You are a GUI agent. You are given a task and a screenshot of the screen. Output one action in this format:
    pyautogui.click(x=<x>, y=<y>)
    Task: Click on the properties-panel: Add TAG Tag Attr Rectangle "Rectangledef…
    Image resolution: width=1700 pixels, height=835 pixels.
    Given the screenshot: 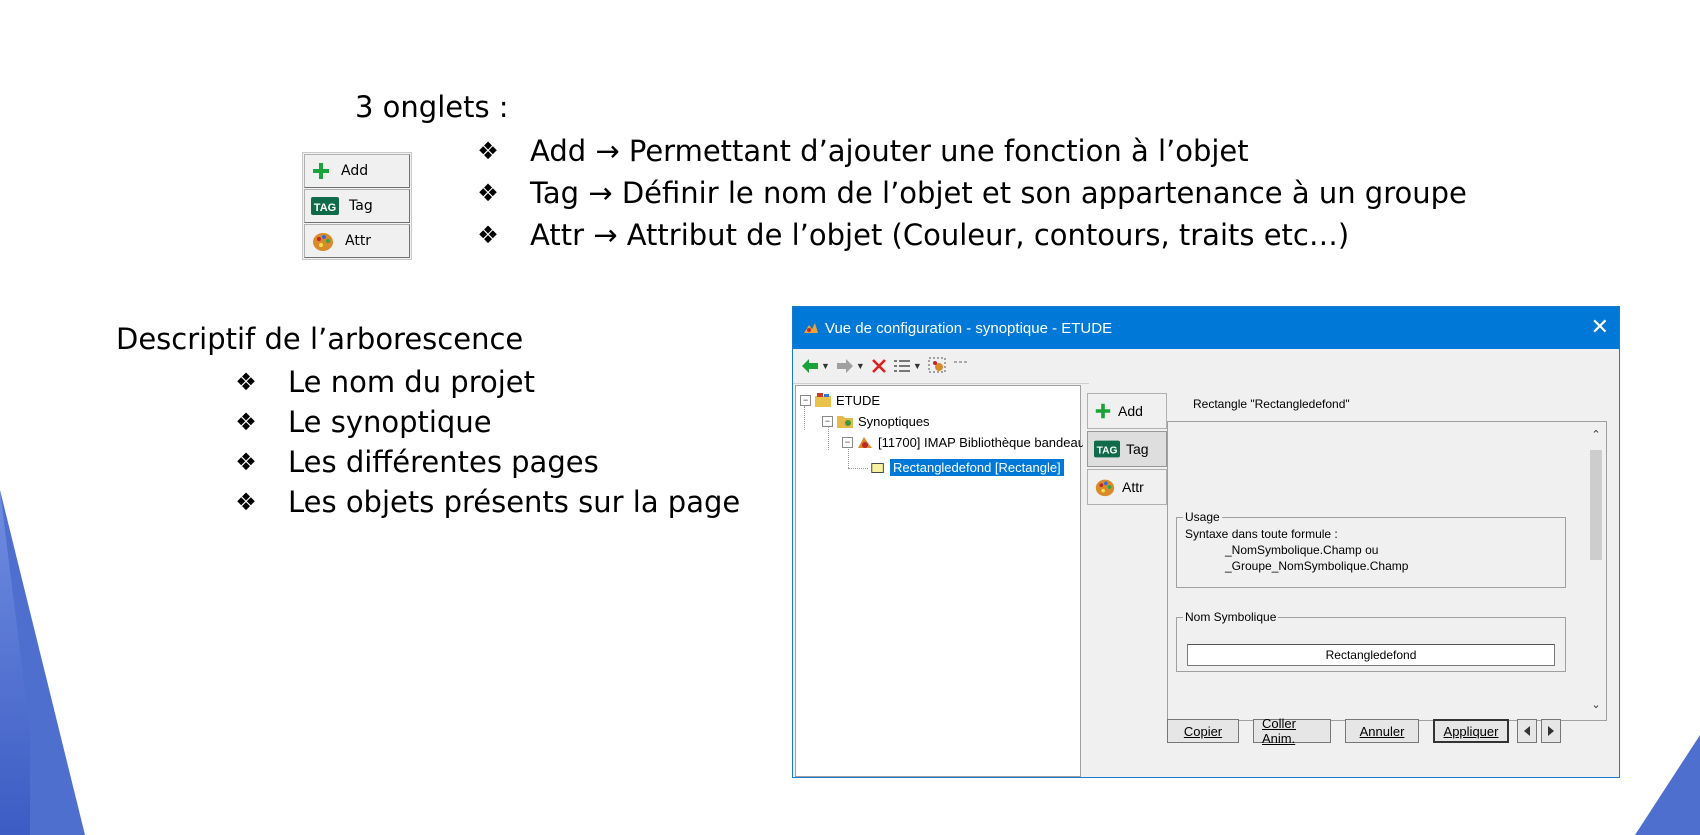 What is the action you would take?
    pyautogui.click(x=1351, y=581)
    